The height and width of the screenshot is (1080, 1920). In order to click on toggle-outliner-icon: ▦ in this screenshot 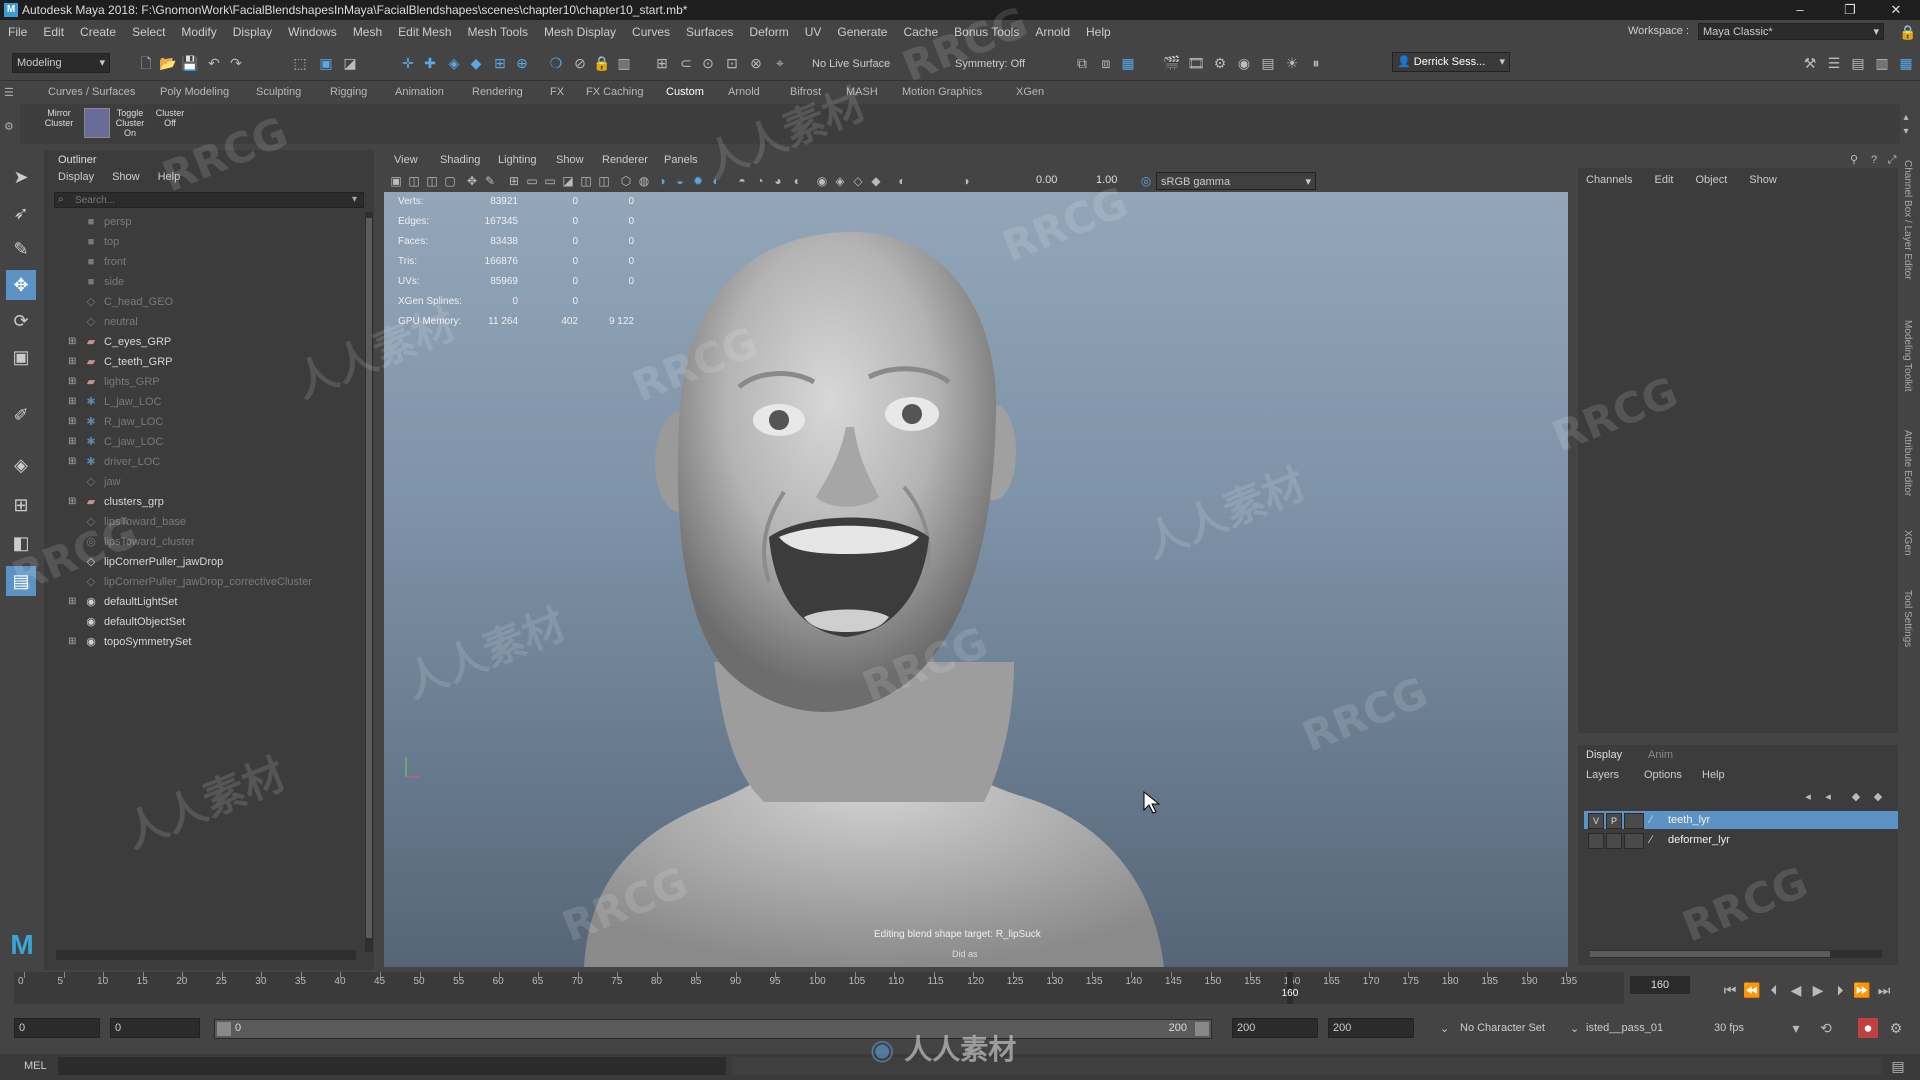, I will do `click(1906, 63)`.